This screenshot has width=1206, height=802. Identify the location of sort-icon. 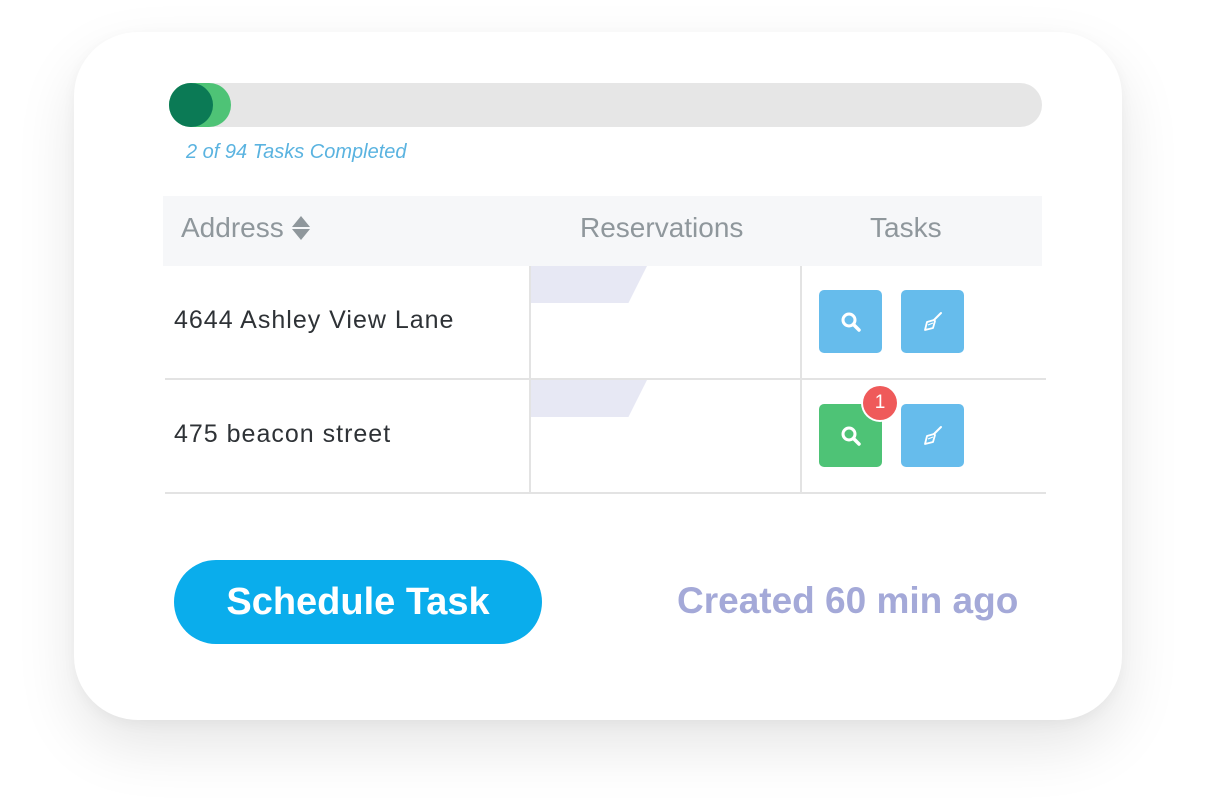
(300, 228).